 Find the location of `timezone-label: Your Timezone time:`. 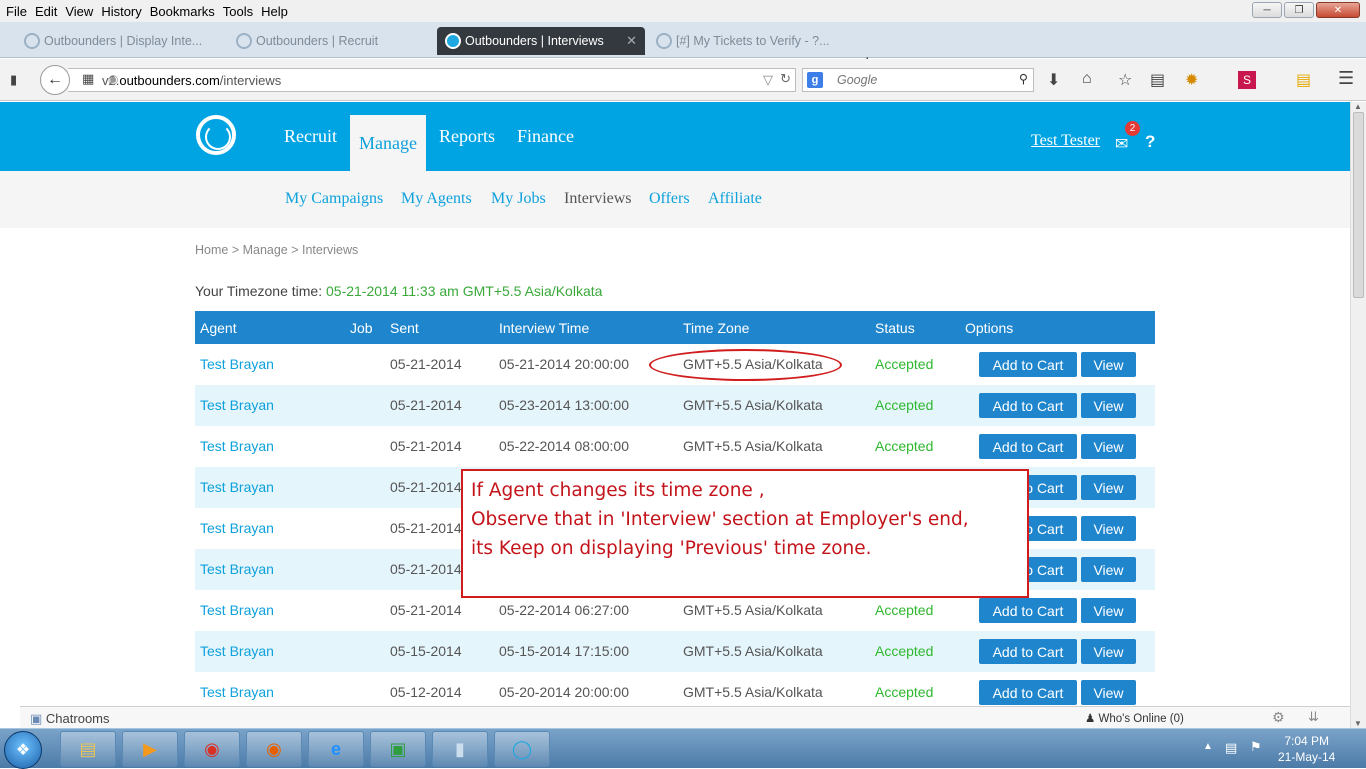

timezone-label: Your Timezone time: is located at coordinates (259, 291).